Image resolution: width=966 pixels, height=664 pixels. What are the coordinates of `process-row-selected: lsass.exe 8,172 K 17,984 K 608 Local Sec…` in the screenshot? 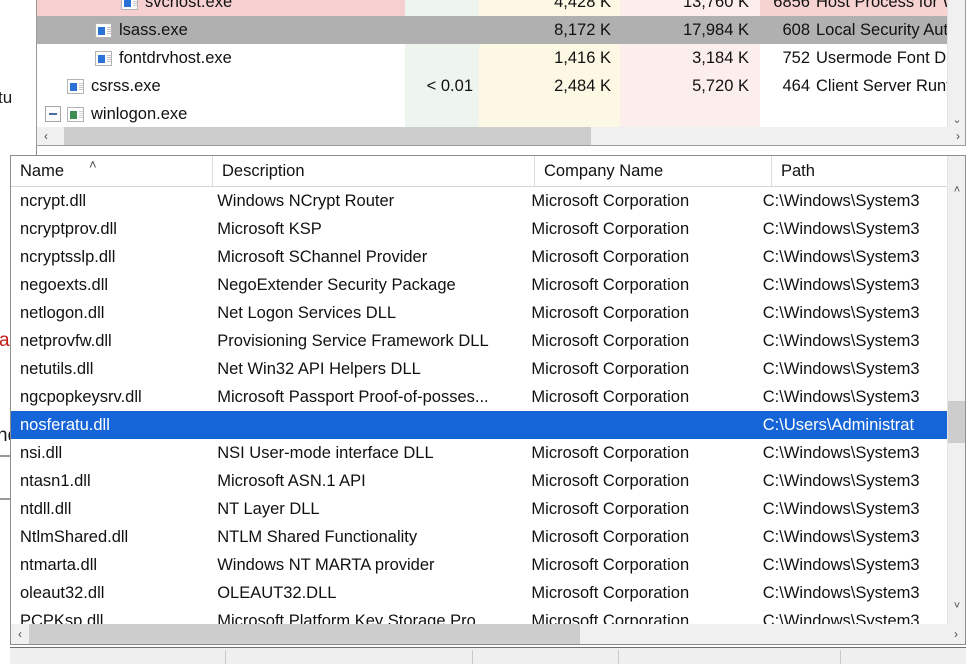 It's located at (493, 30).